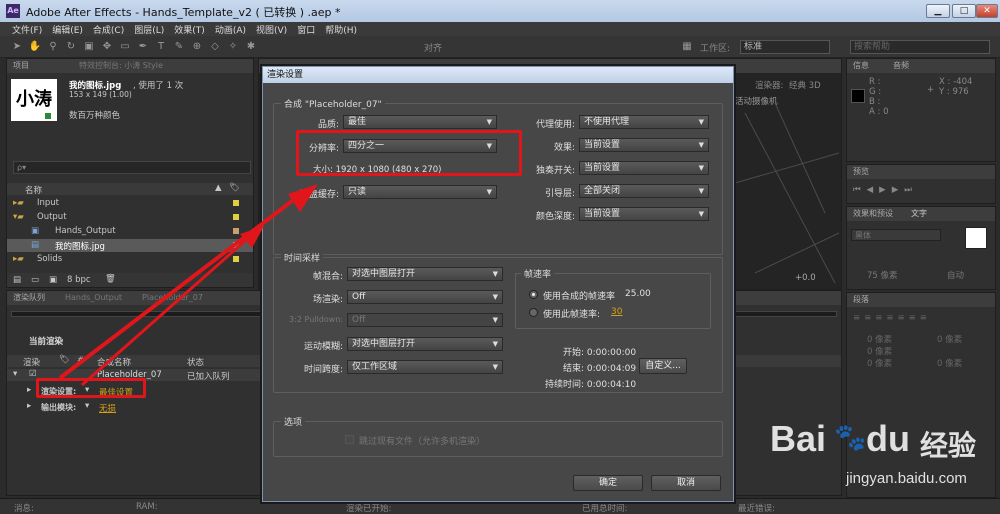 This screenshot has height=514, width=1000. What do you see at coordinates (948, 445) in the screenshot?
I see `watermark-jingyan: 经验` at bounding box center [948, 445].